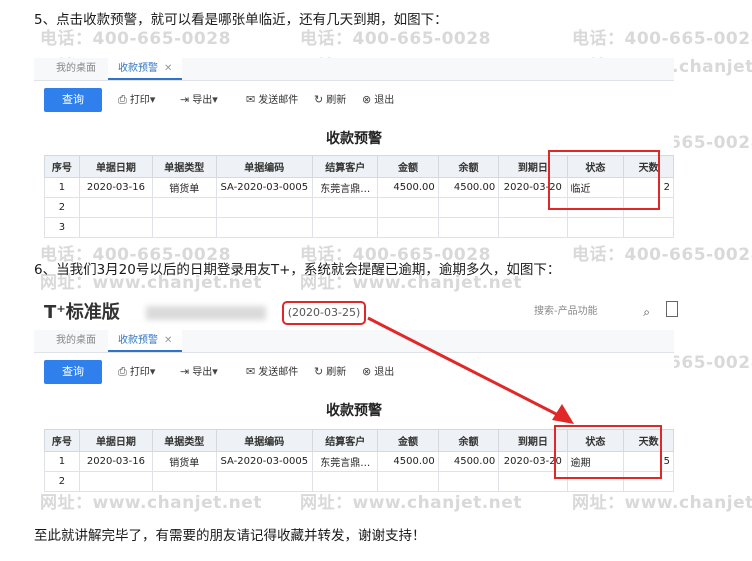  I want to click on refresh-label: 刷新, so click(336, 100).